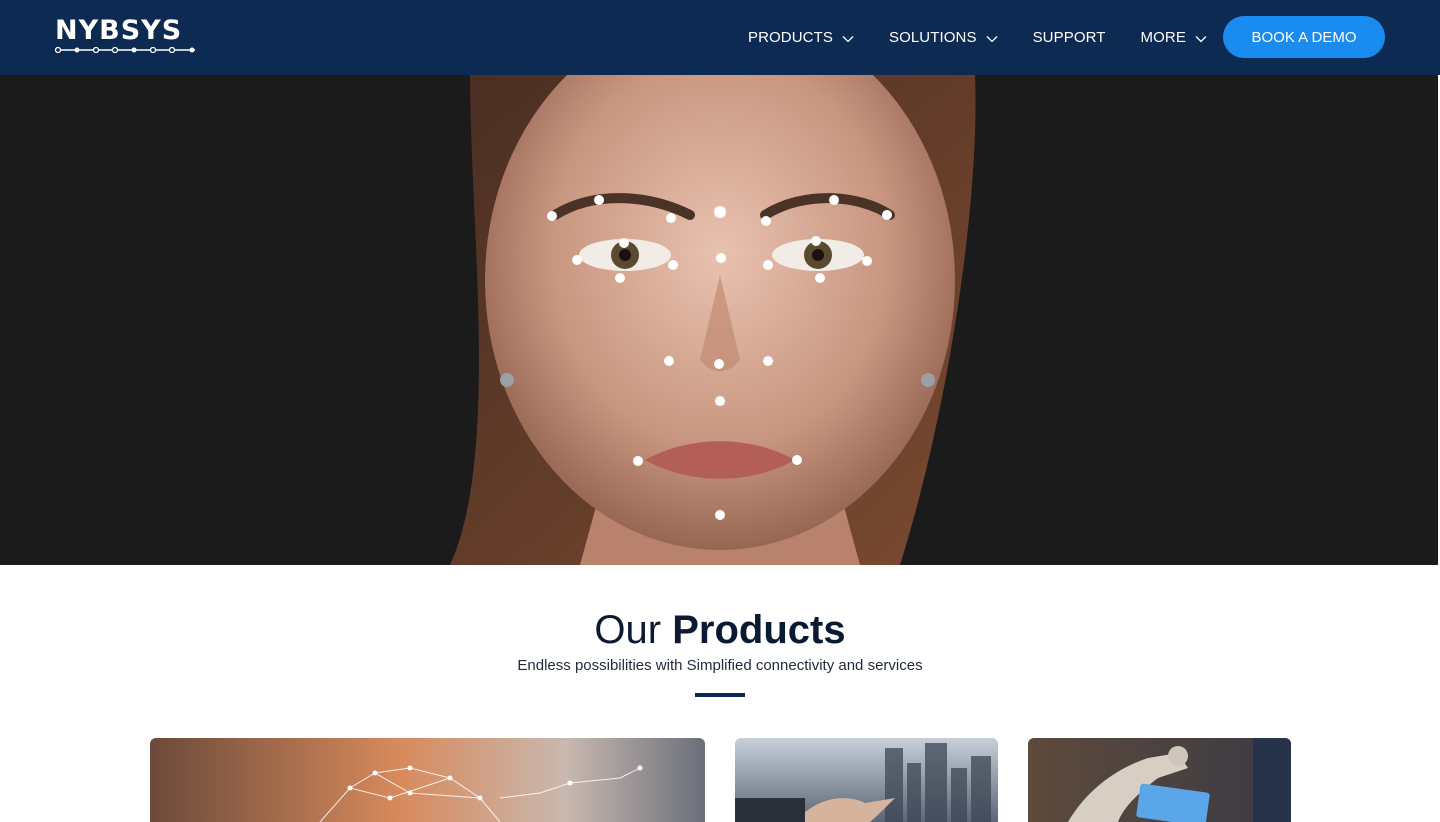 Image resolution: width=1440 pixels, height=822 pixels. I want to click on book-demo-button: BOOK A DEMO, so click(1304, 37).